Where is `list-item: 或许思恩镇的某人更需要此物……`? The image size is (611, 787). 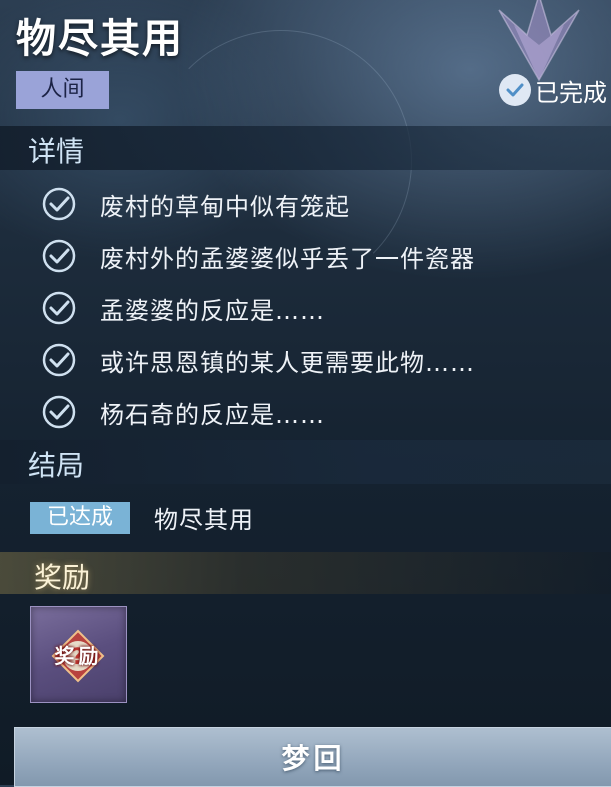
list-item: 或许思恩镇的某人更需要此物…… is located at coordinates (257, 360).